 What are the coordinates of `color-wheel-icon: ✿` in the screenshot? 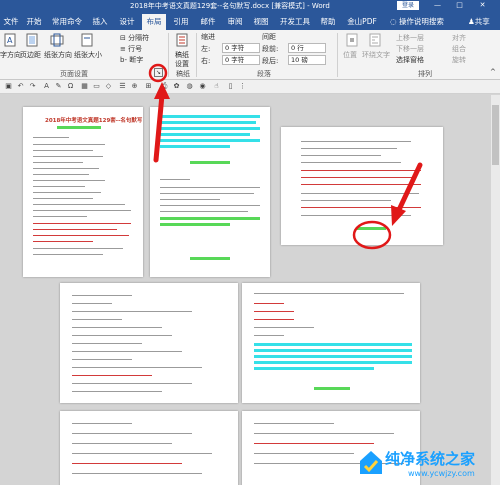 It's located at (176, 86).